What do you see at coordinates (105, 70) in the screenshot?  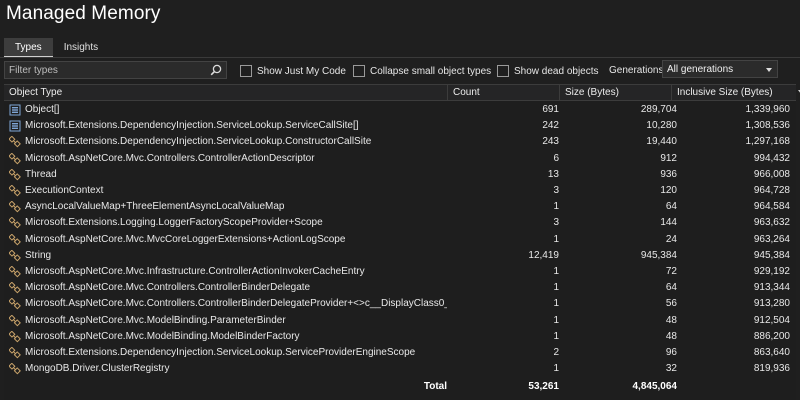 I see `filter-types-input` at bounding box center [105, 70].